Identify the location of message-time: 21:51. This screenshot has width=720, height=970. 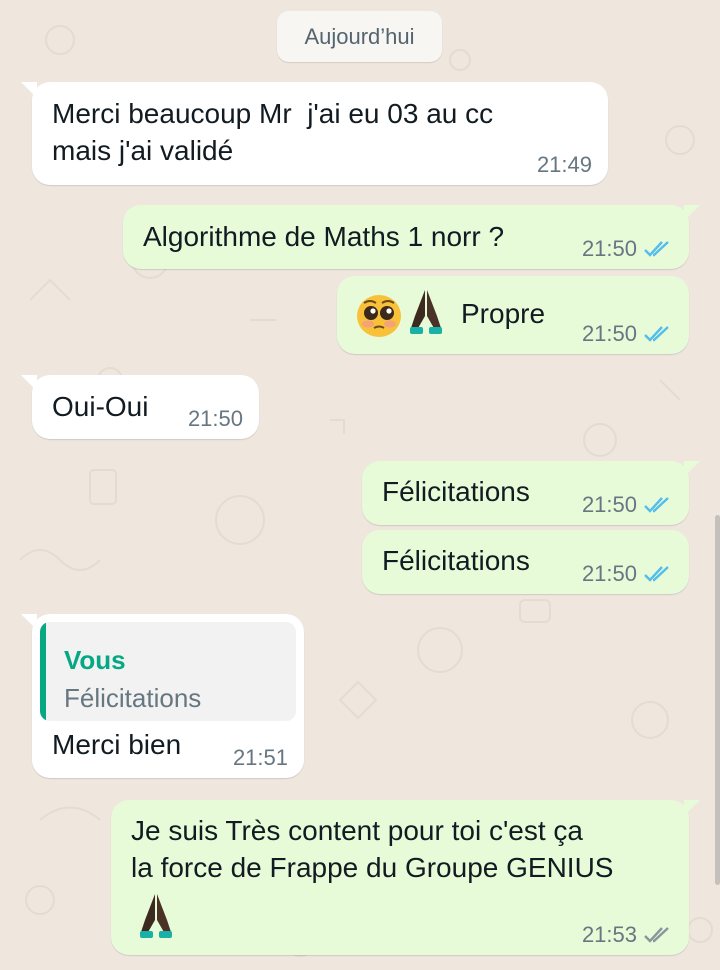
(260, 757).